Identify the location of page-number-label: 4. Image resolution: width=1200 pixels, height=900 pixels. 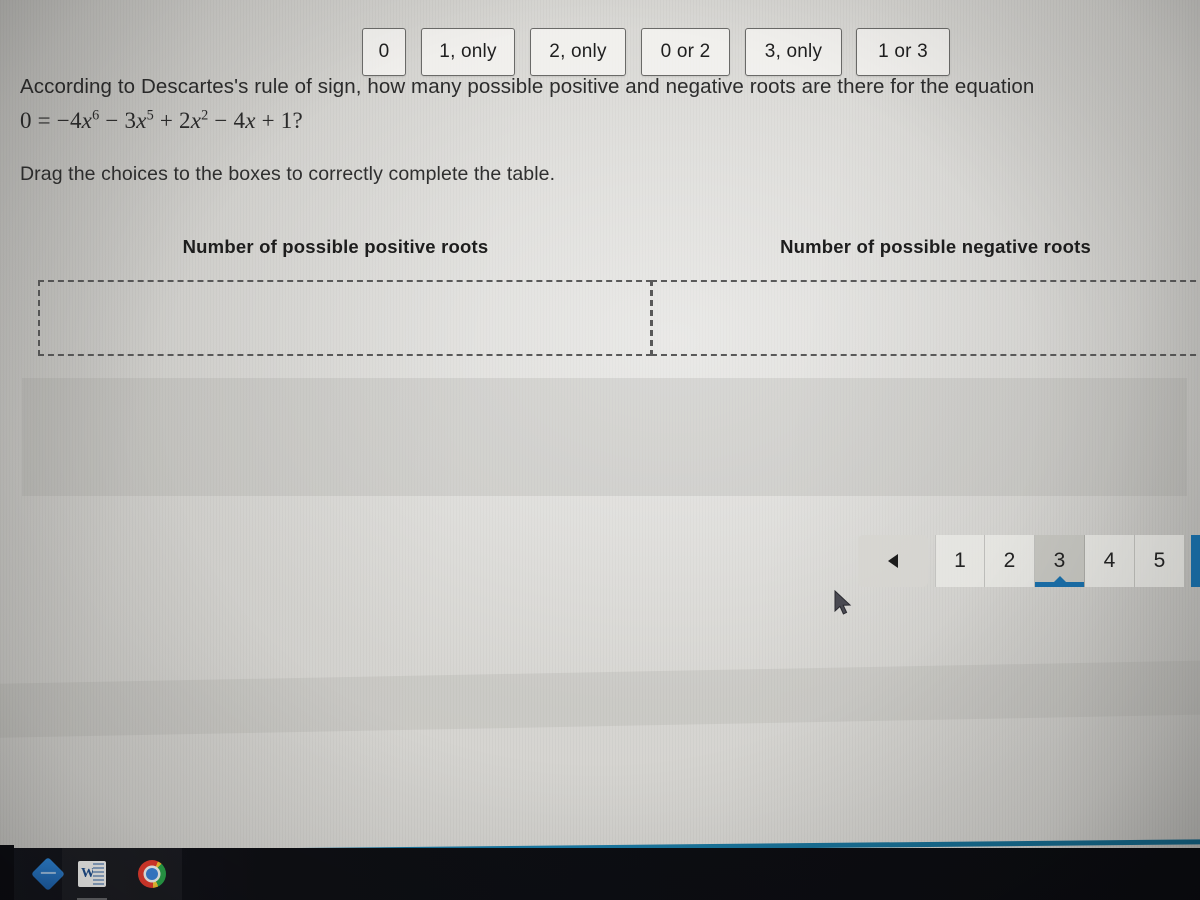
(1109, 560).